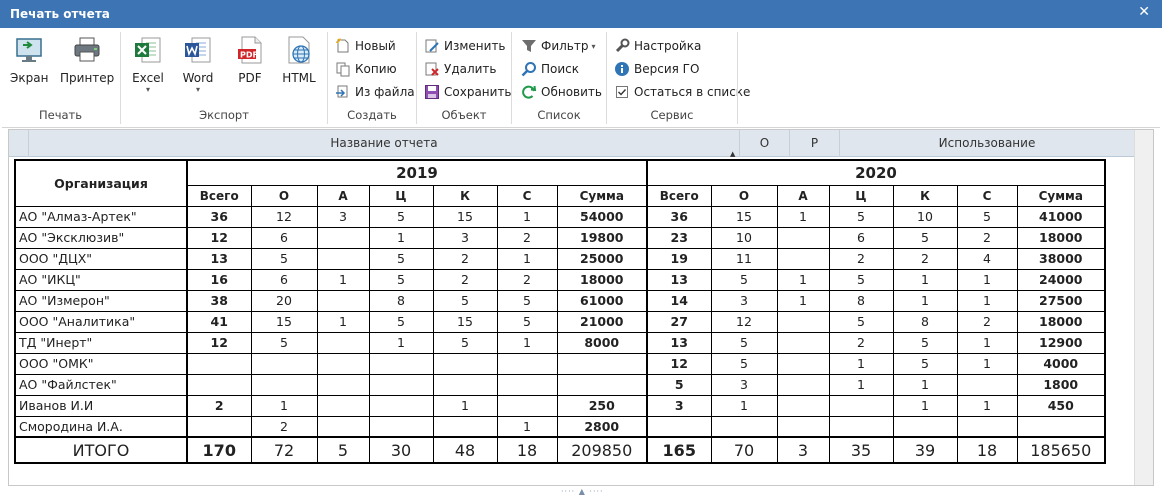  Describe the element at coordinates (925, 258) in the screenshot. I see `table-cell: 2` at that location.